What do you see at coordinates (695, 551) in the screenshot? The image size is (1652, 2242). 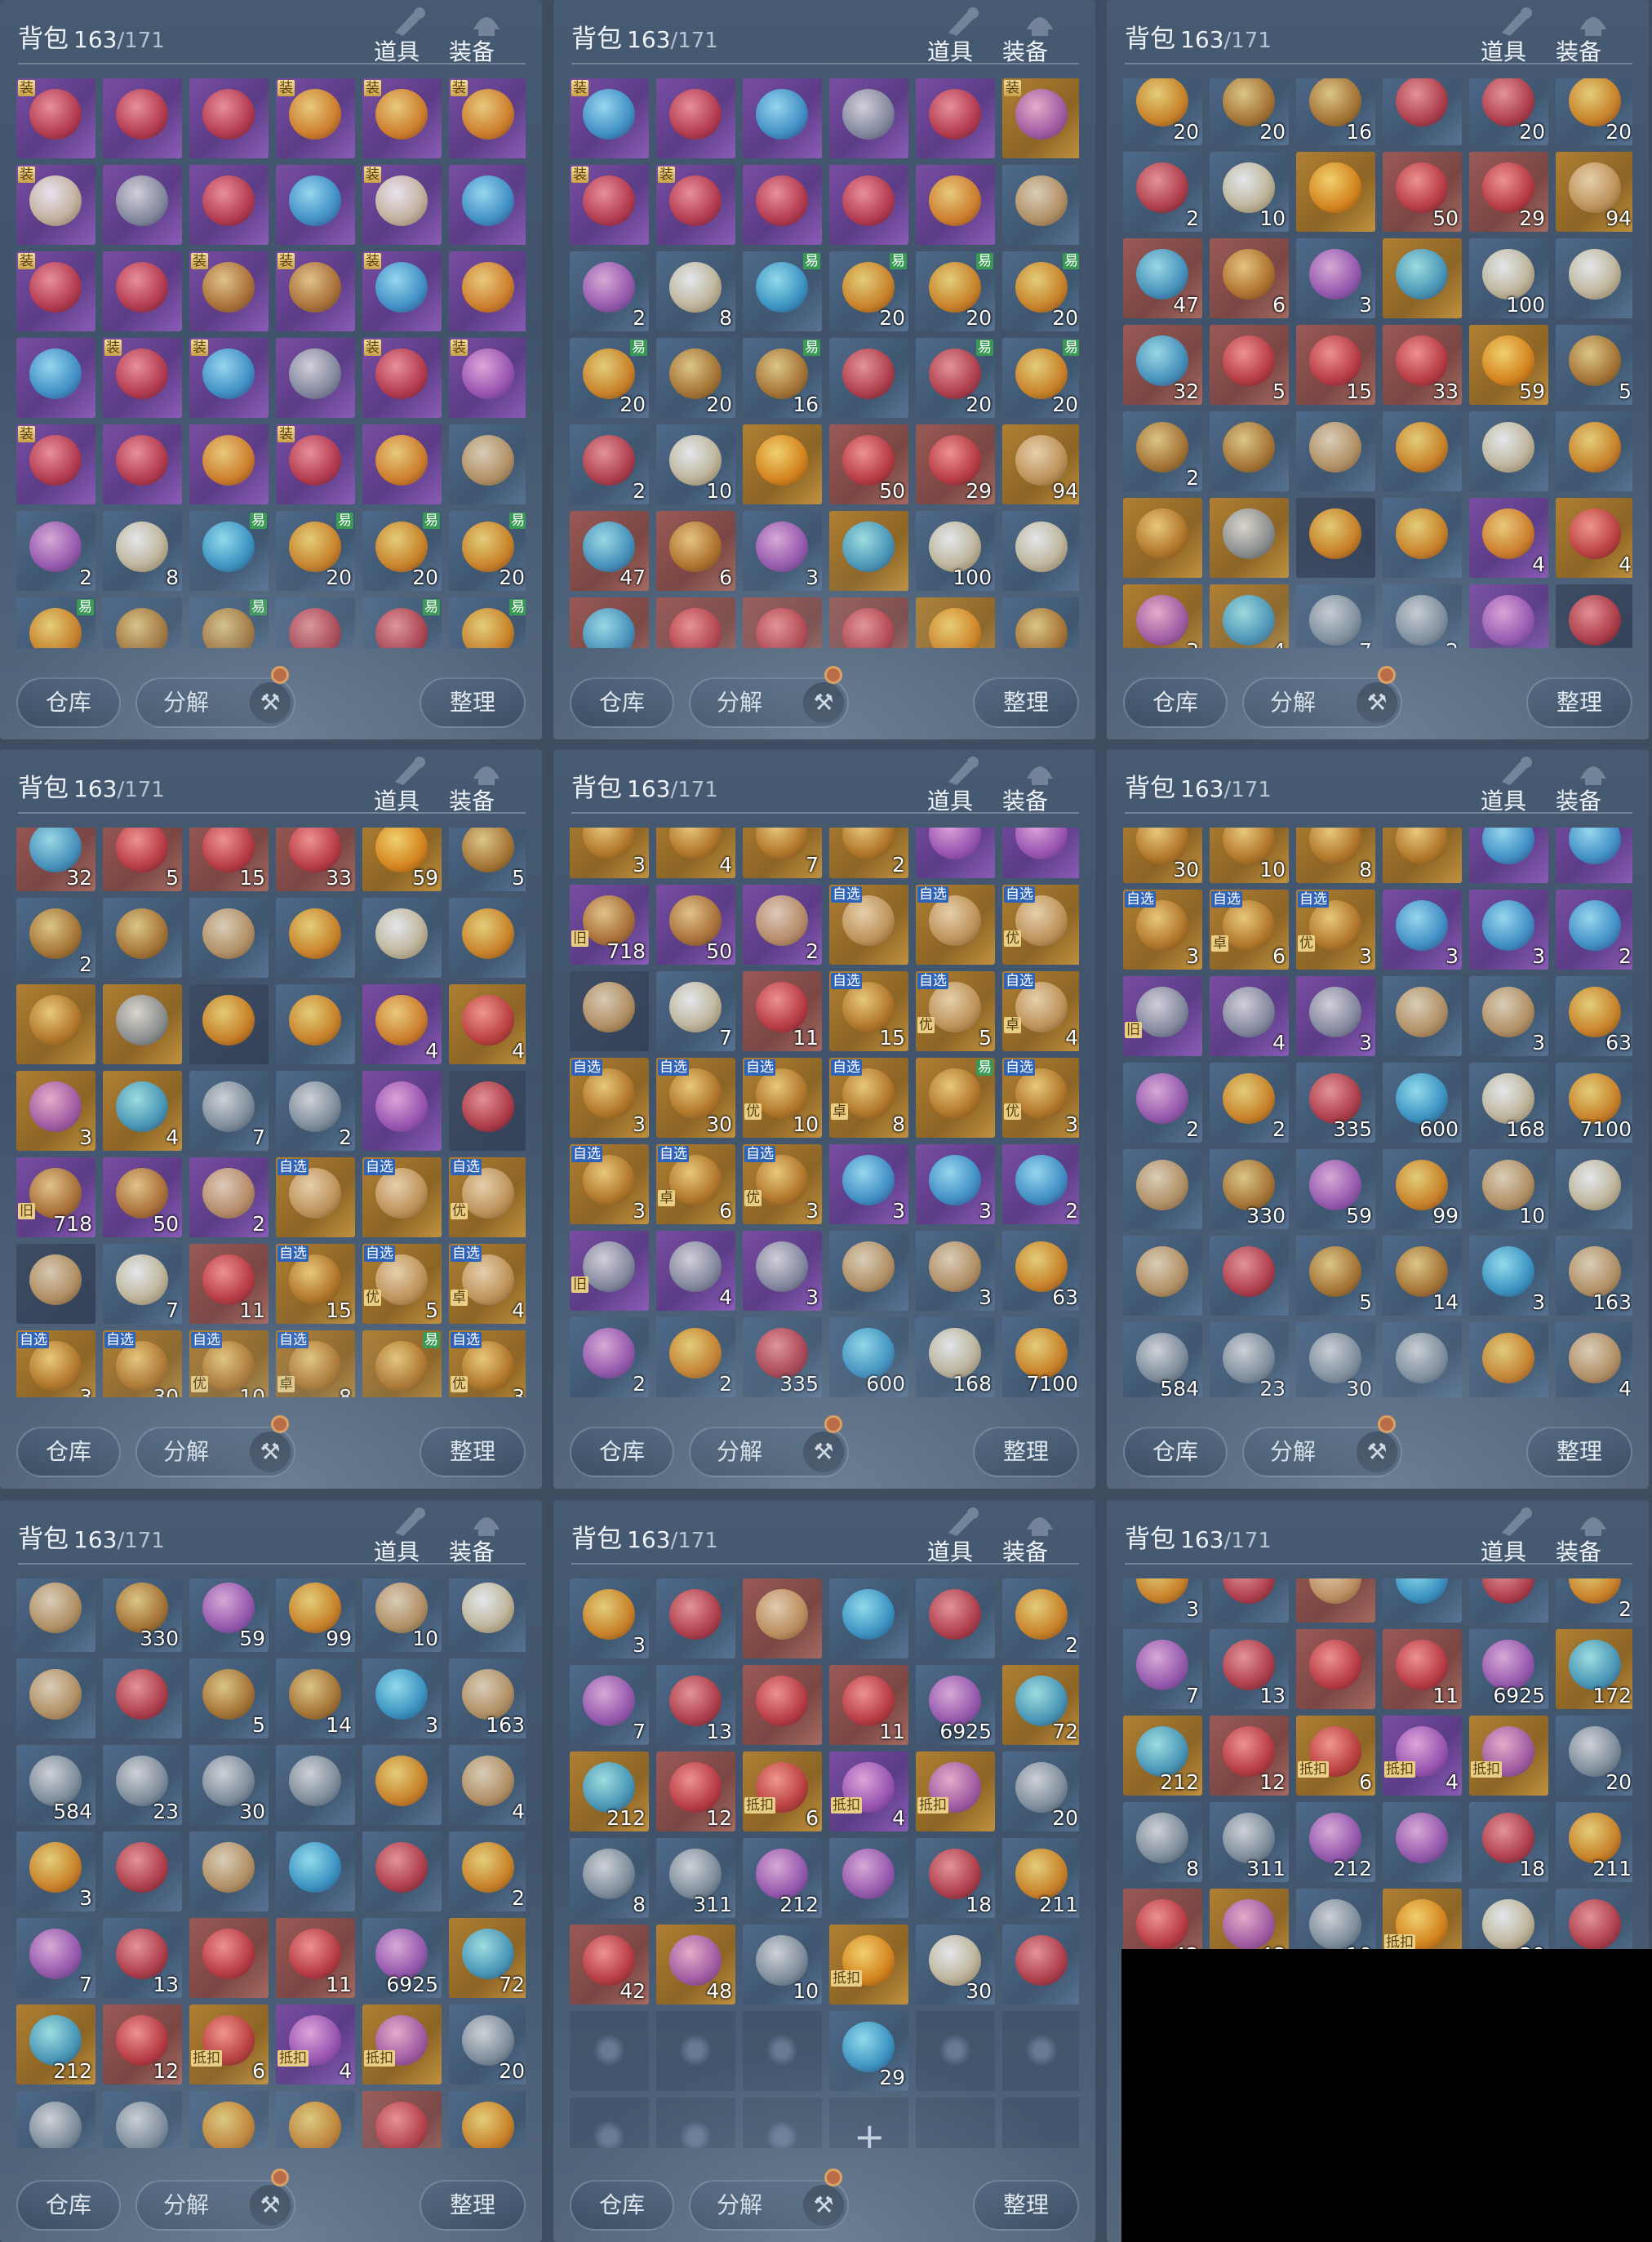 I see `item-slot: 6` at bounding box center [695, 551].